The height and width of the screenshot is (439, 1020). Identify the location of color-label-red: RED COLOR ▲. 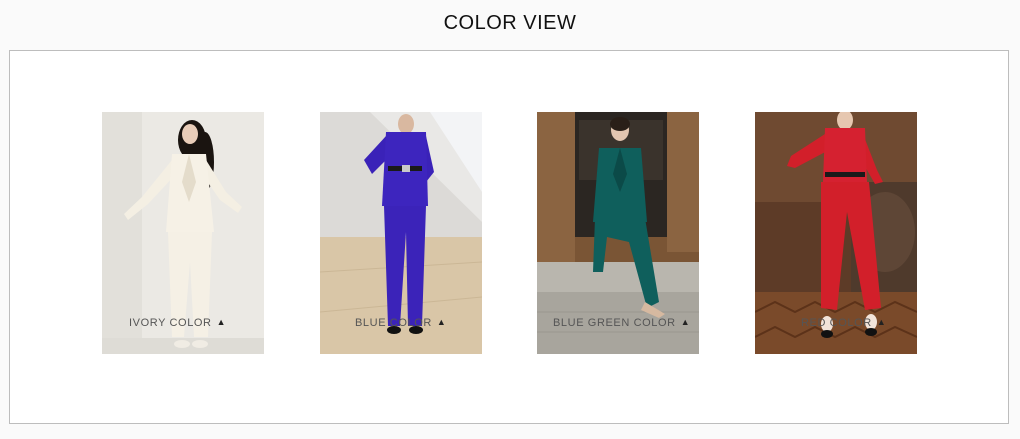
(843, 323).